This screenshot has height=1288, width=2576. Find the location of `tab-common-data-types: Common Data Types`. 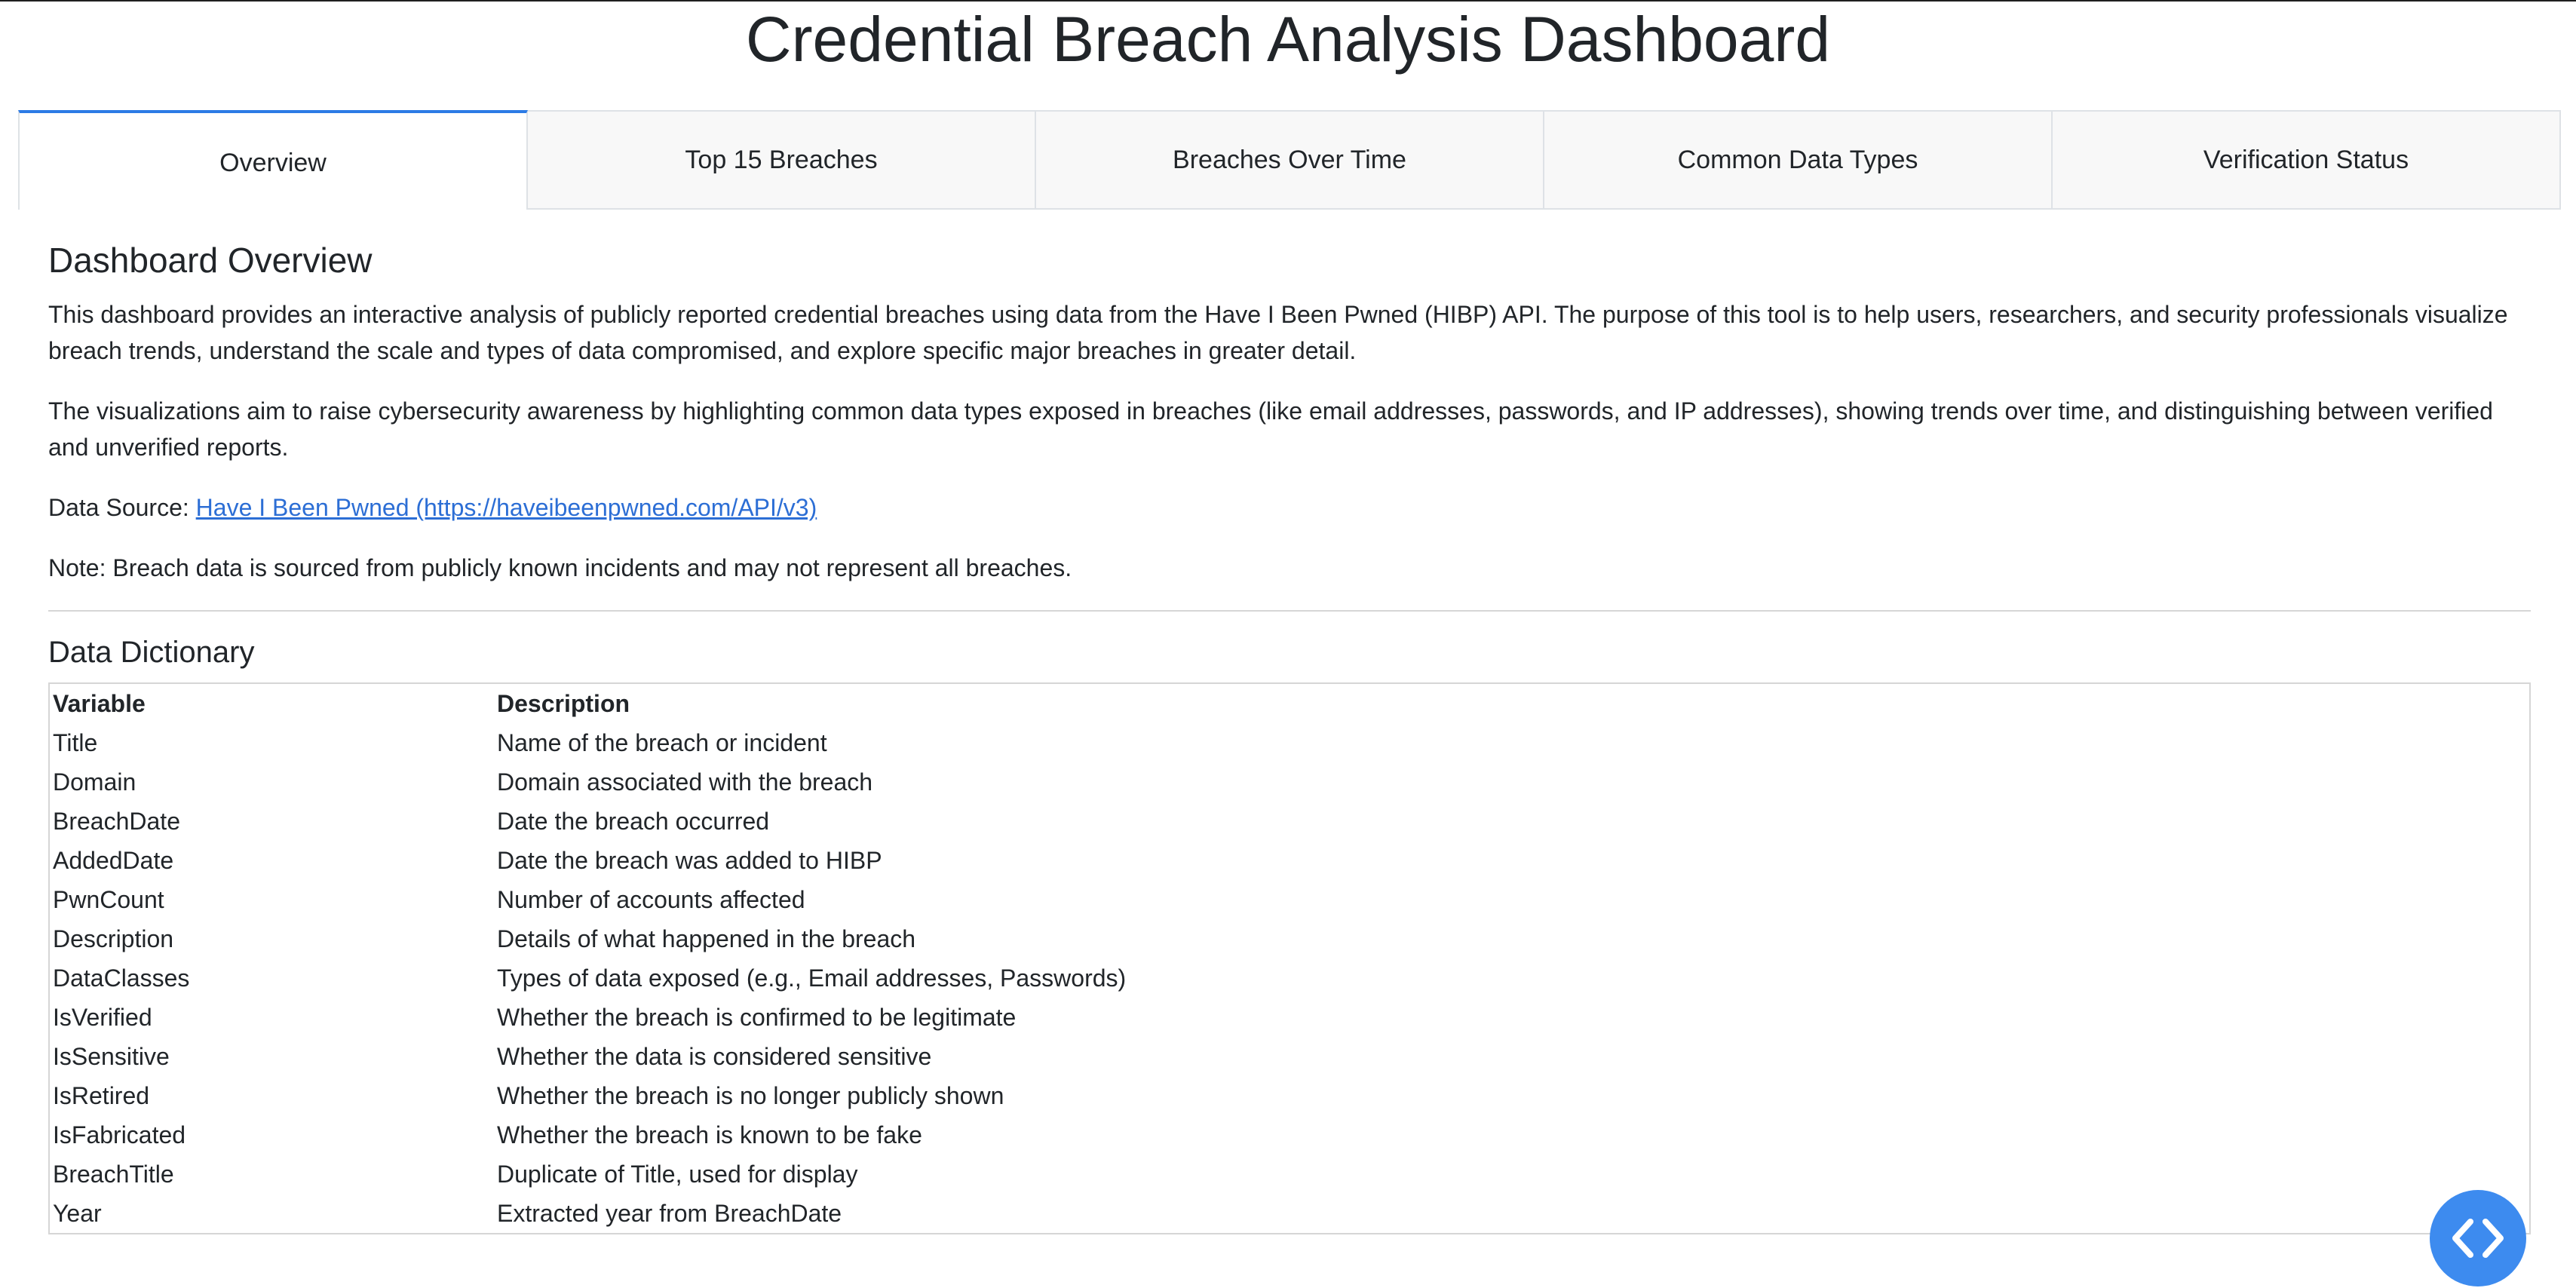

tab-common-data-types: Common Data Types is located at coordinates (1798, 160).